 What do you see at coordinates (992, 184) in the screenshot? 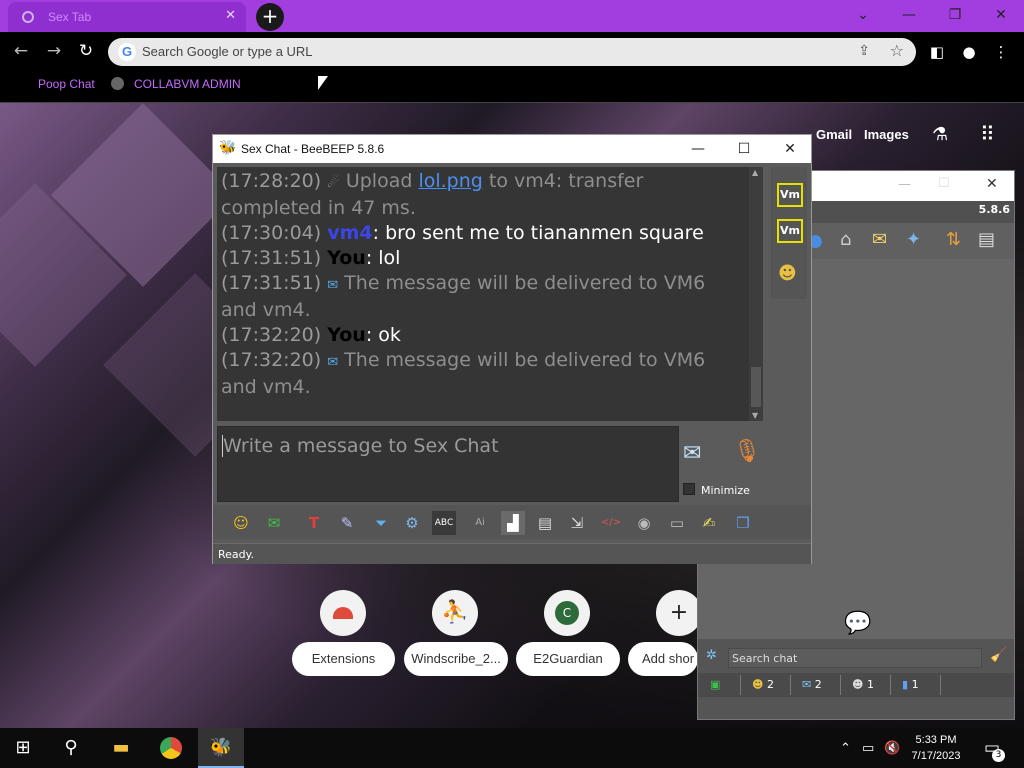
I see `bg-close-icon: ✕` at bounding box center [992, 184].